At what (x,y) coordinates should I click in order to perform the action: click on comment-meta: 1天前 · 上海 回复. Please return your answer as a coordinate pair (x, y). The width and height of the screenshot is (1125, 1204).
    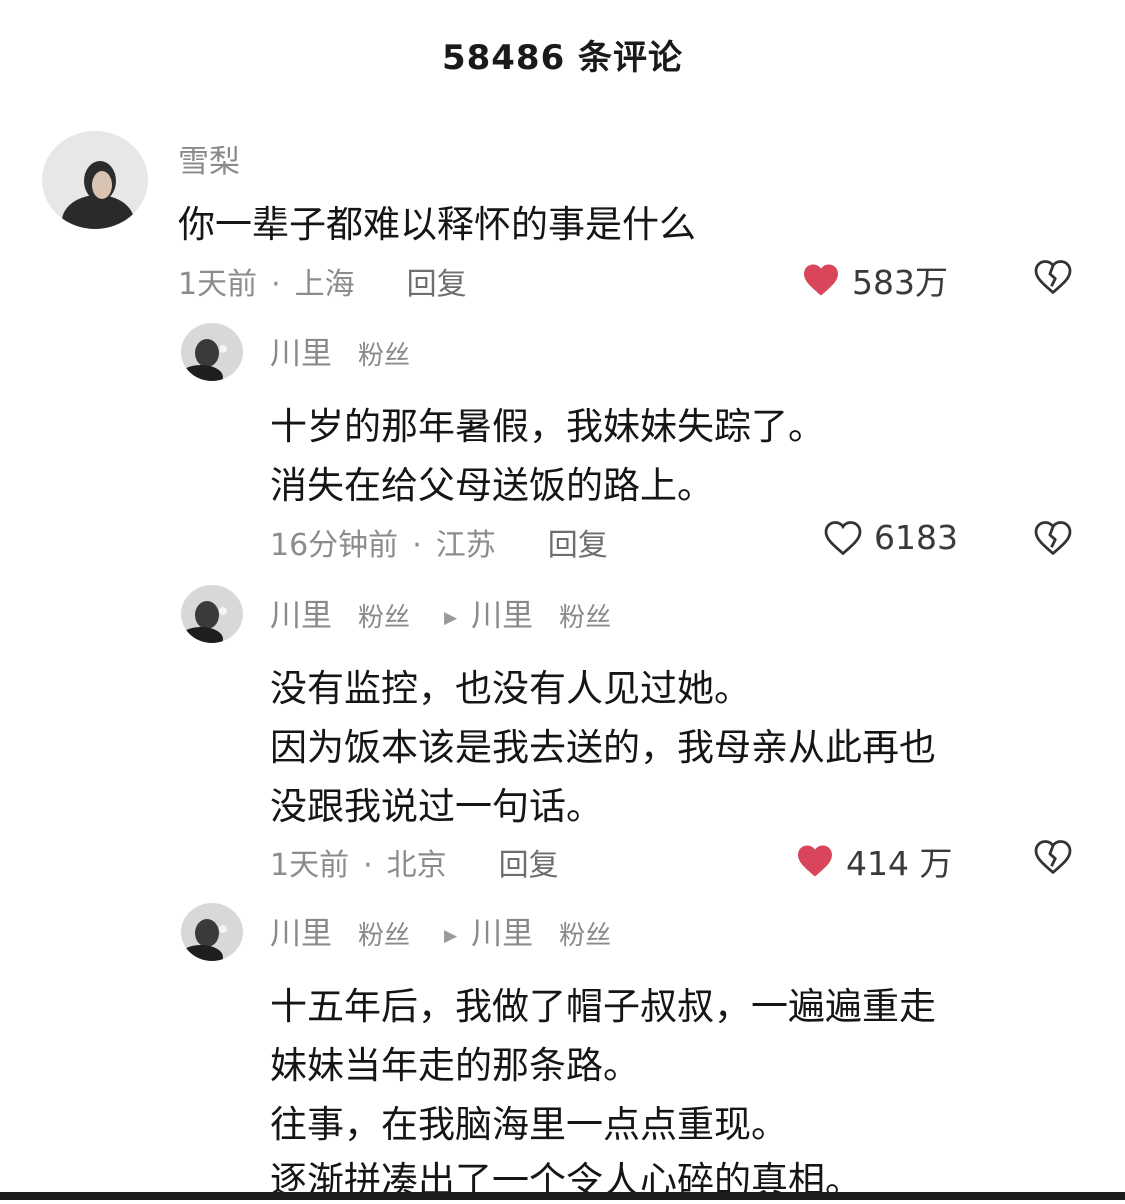
    Looking at the image, I should click on (322, 284).